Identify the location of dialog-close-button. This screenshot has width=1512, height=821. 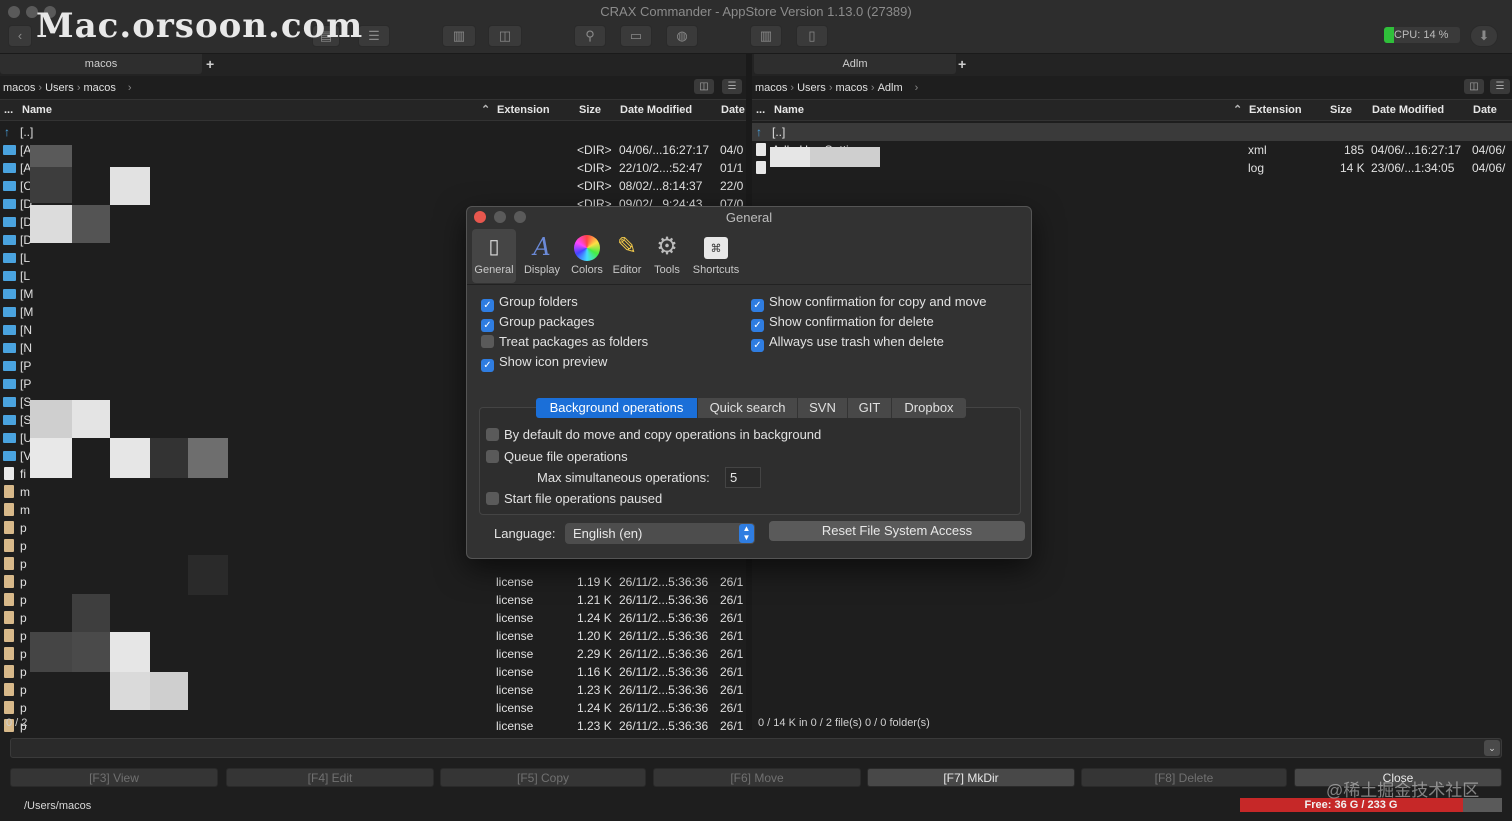
(480, 217).